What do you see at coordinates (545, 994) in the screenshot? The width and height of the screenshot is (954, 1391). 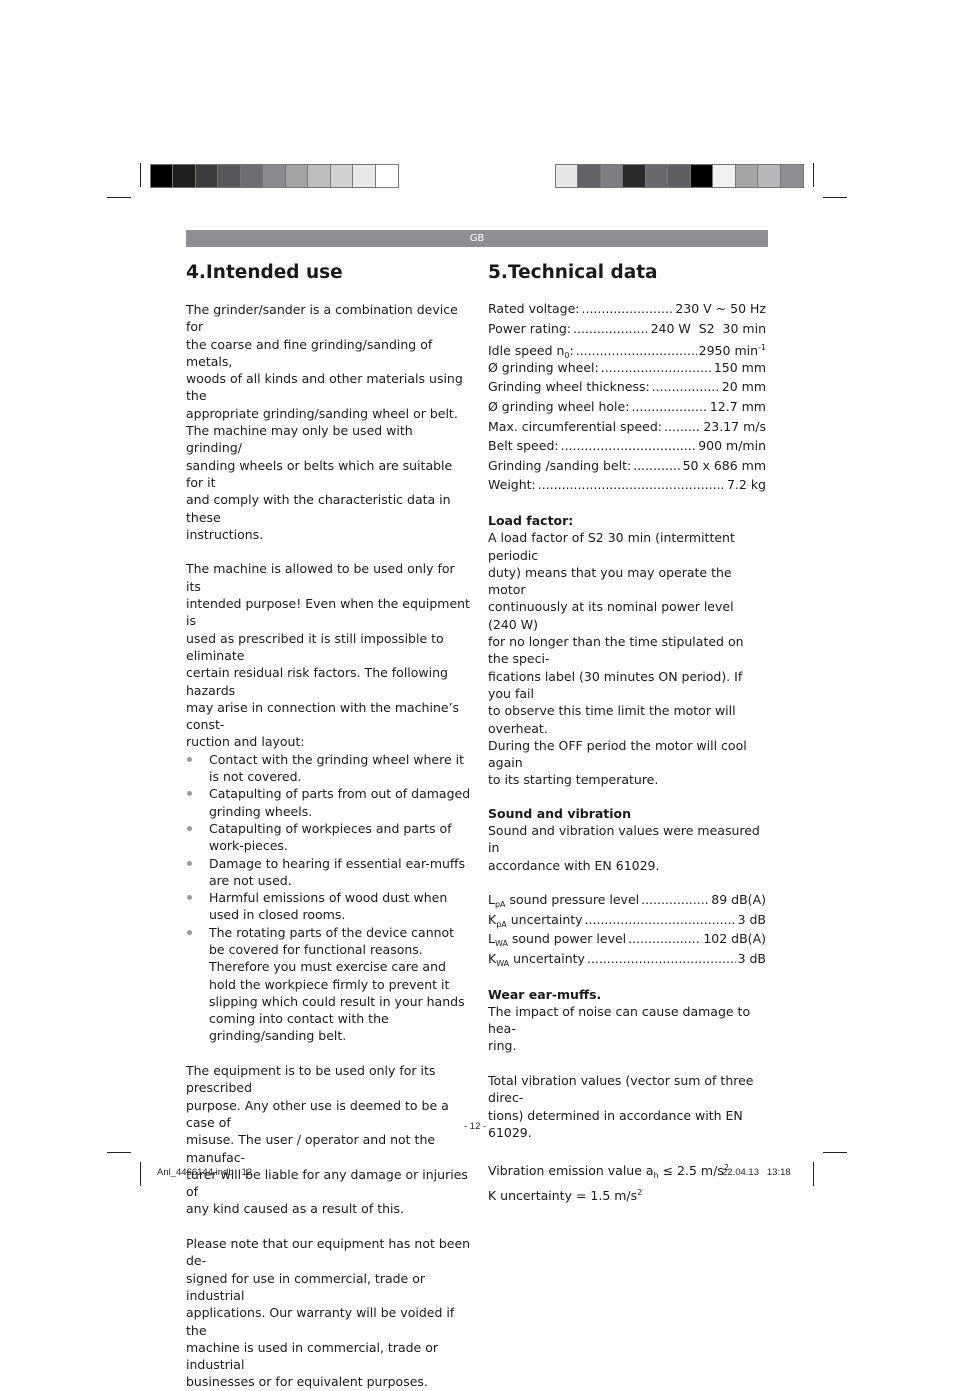 I see `ear-muffs-heading: Wear ear-muffs.` at bounding box center [545, 994].